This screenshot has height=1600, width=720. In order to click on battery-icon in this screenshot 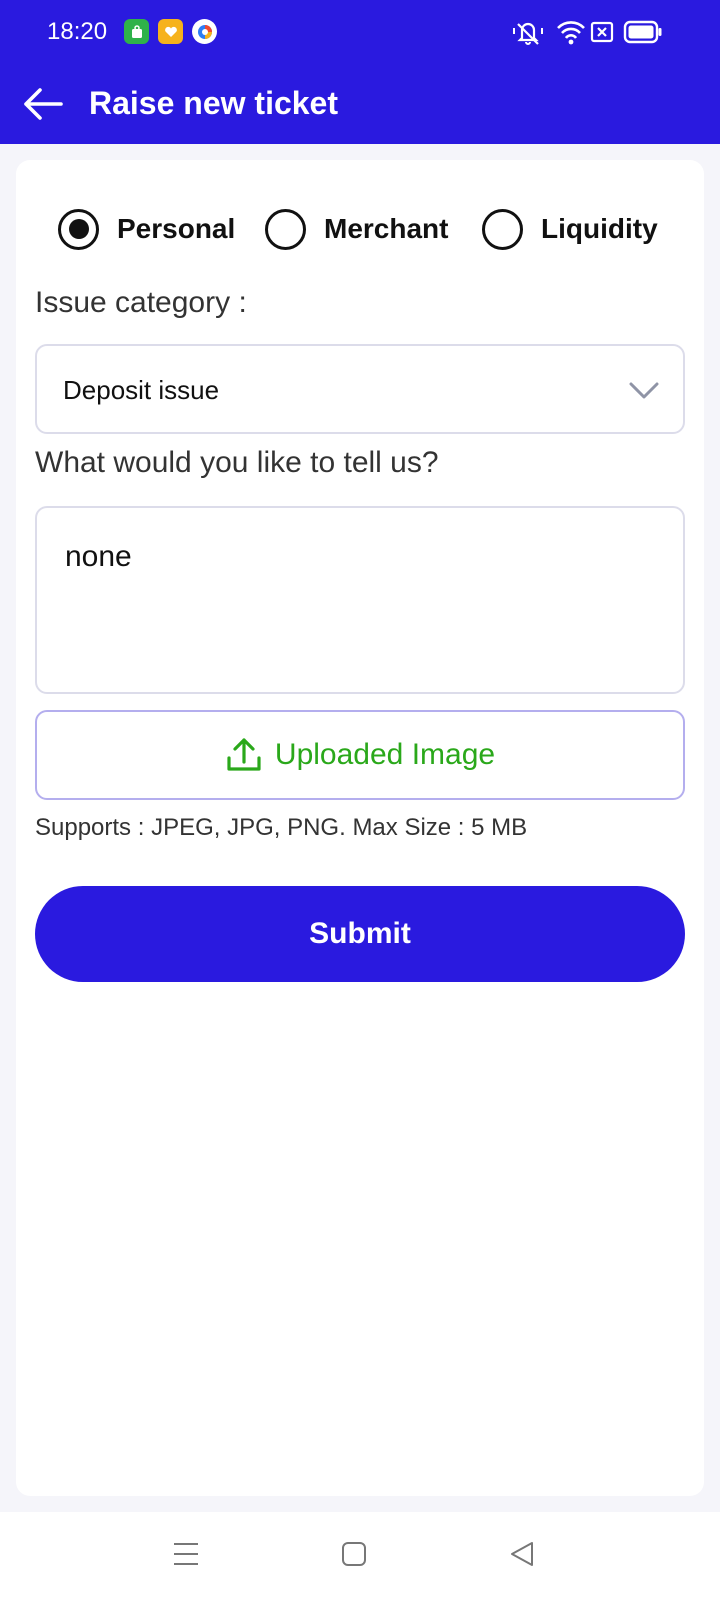, I will do `click(642, 32)`.